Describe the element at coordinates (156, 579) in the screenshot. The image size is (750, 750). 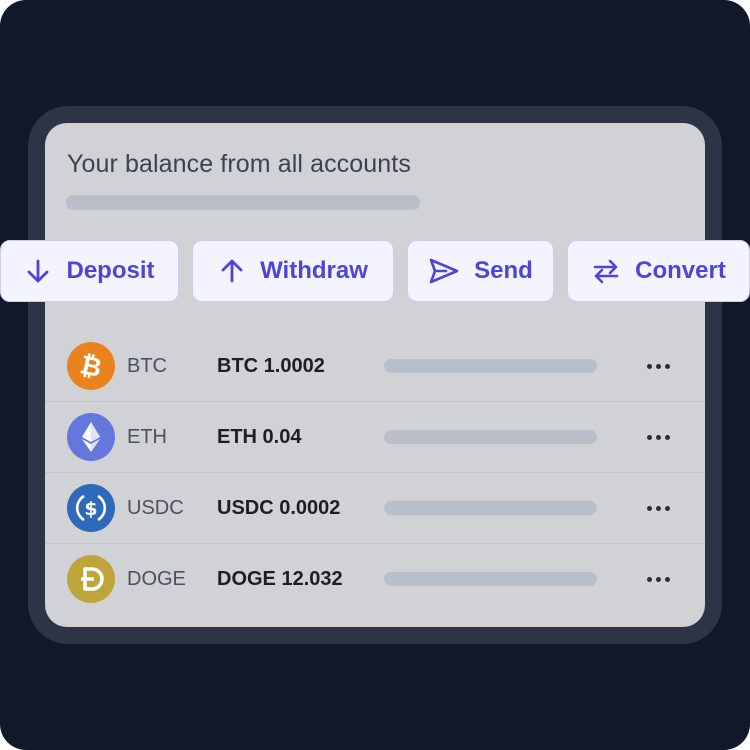
I see `account-ticker: DOGE` at that location.